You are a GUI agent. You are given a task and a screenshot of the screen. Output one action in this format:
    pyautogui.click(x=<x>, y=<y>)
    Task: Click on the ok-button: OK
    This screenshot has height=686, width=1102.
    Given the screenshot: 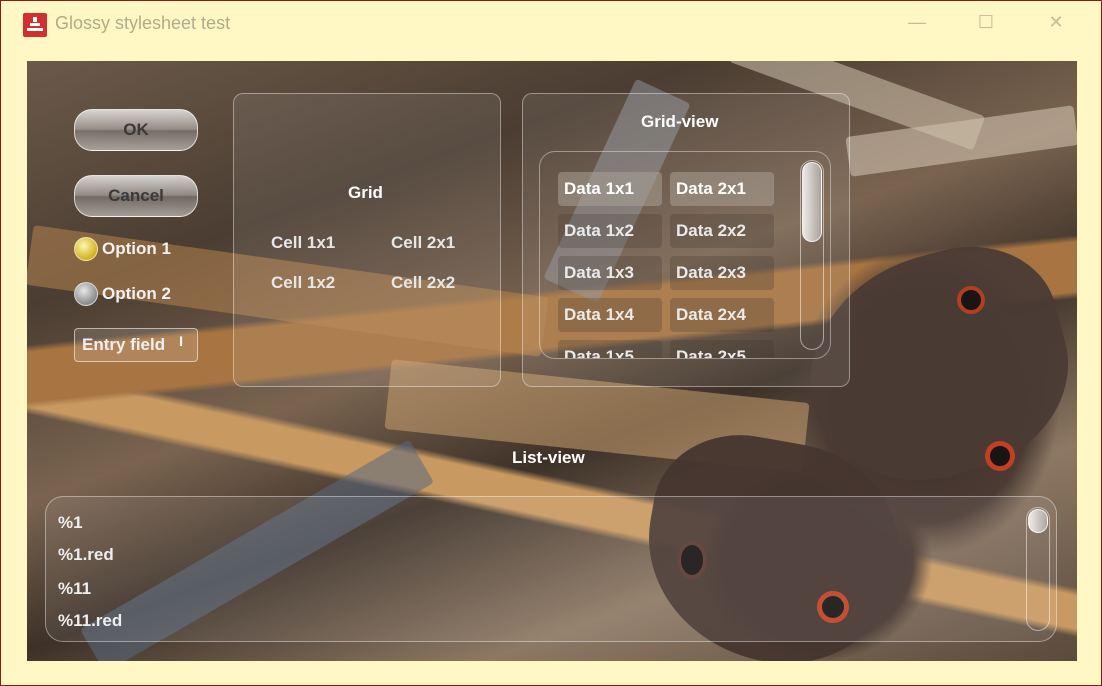 What is the action you would take?
    pyautogui.click(x=136, y=130)
    